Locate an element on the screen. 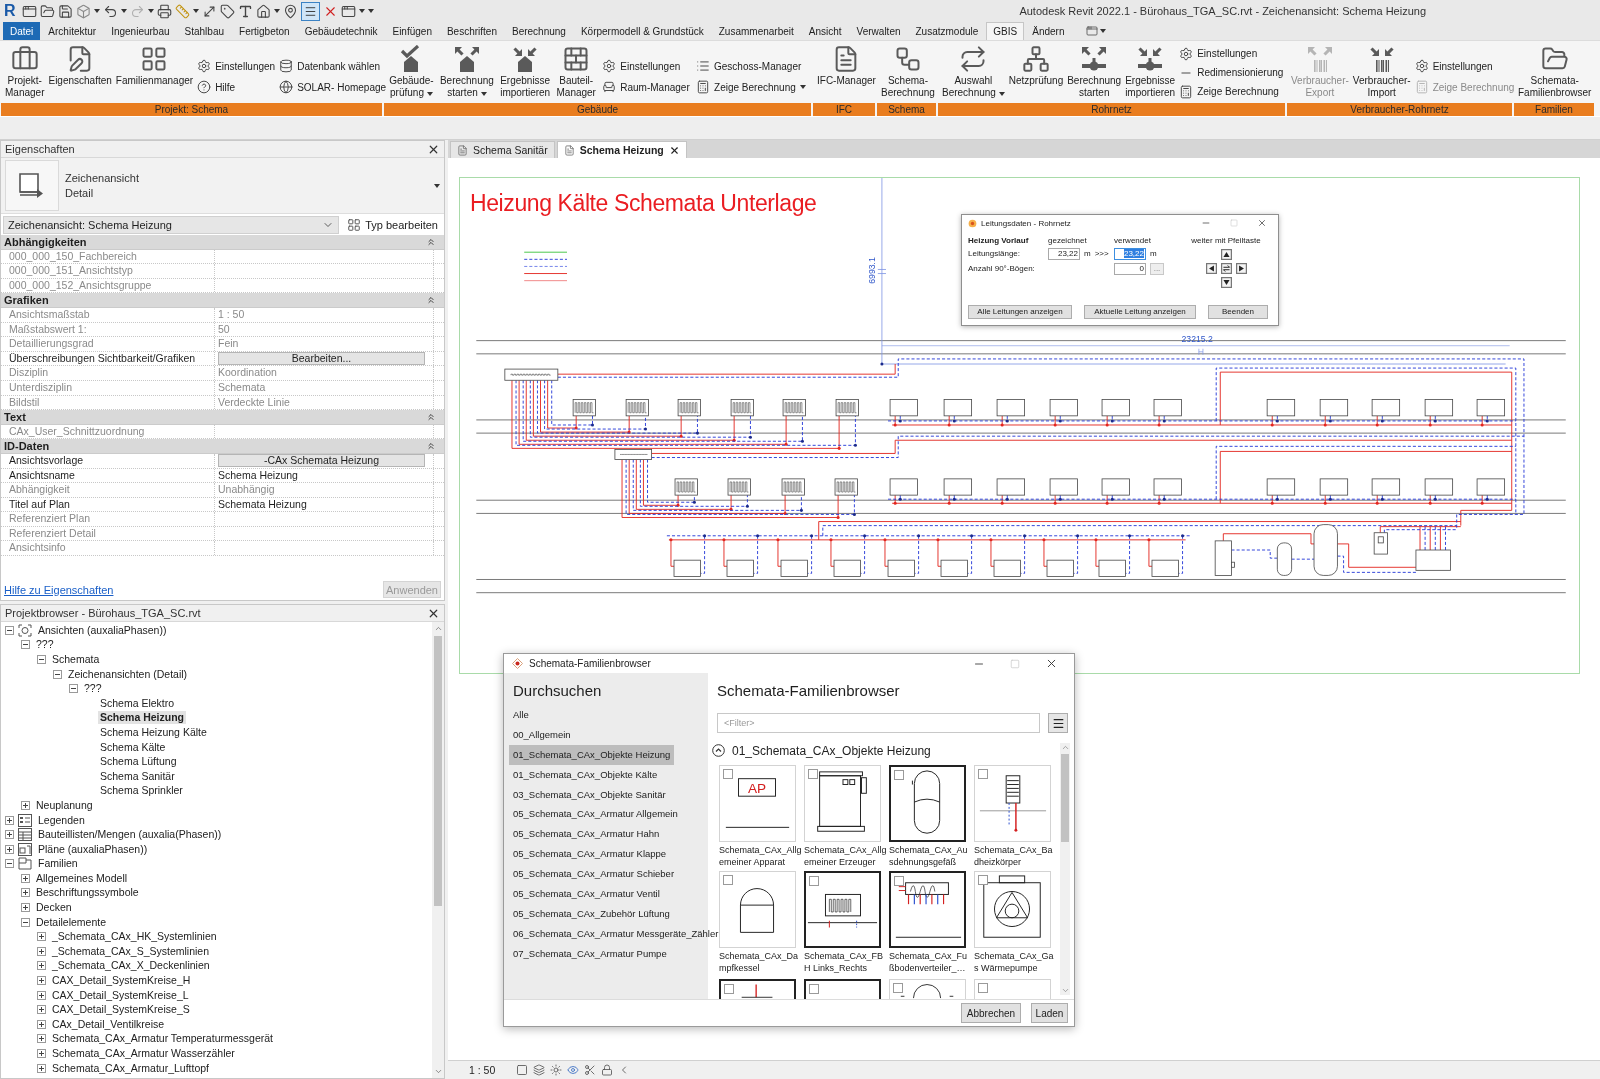 This screenshot has height=1079, width=1600. property-value: Fein is located at coordinates (324, 344).